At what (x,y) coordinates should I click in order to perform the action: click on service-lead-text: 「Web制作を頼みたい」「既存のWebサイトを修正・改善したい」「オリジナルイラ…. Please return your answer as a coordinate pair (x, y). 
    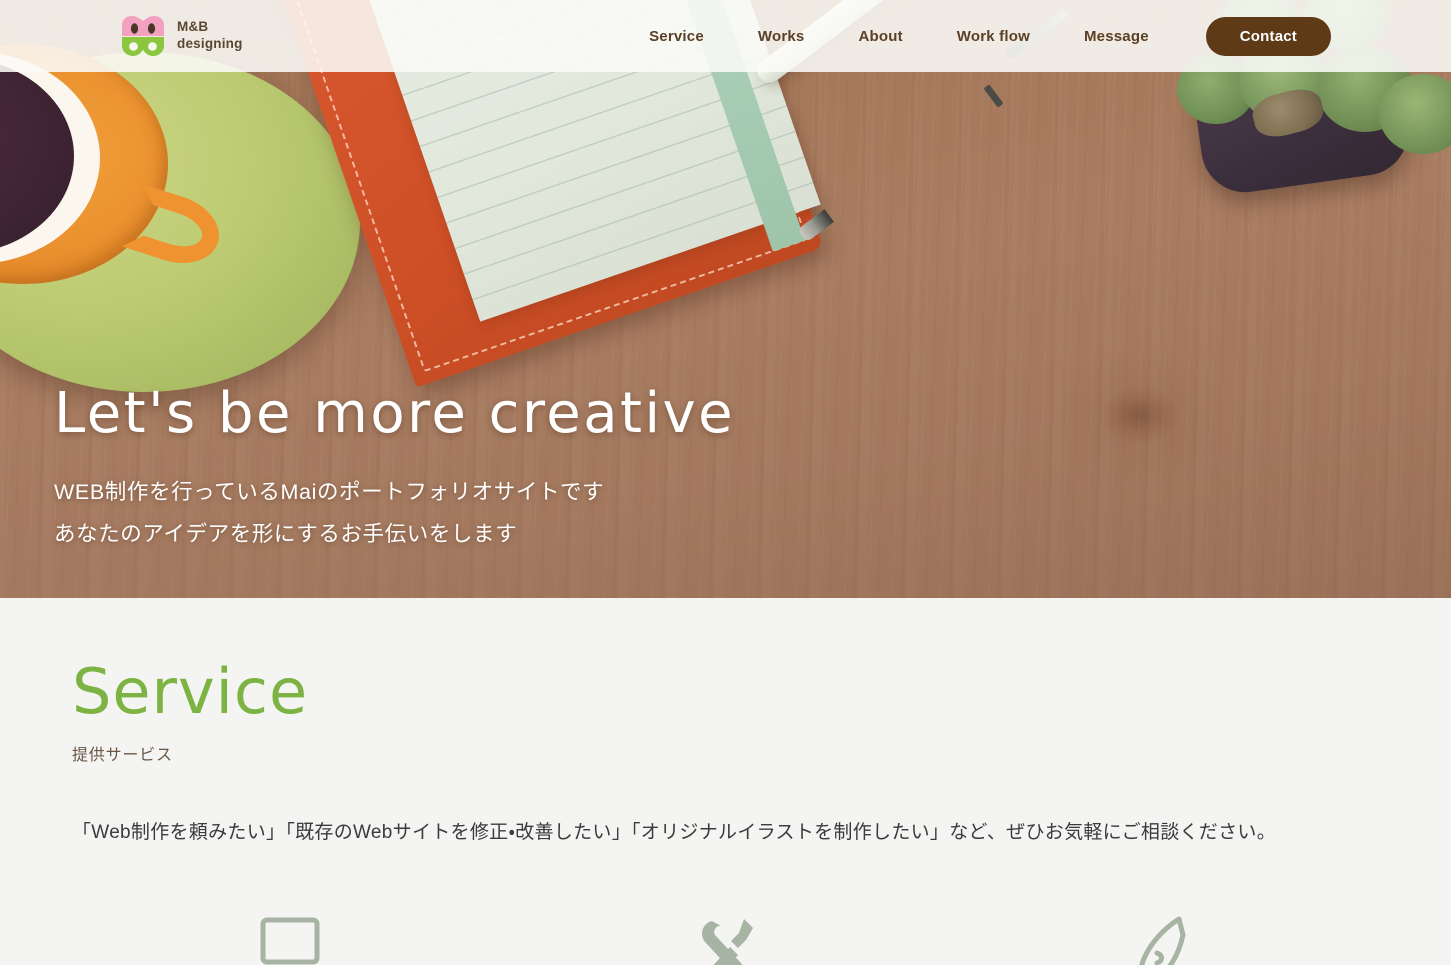
    Looking at the image, I should click on (674, 833).